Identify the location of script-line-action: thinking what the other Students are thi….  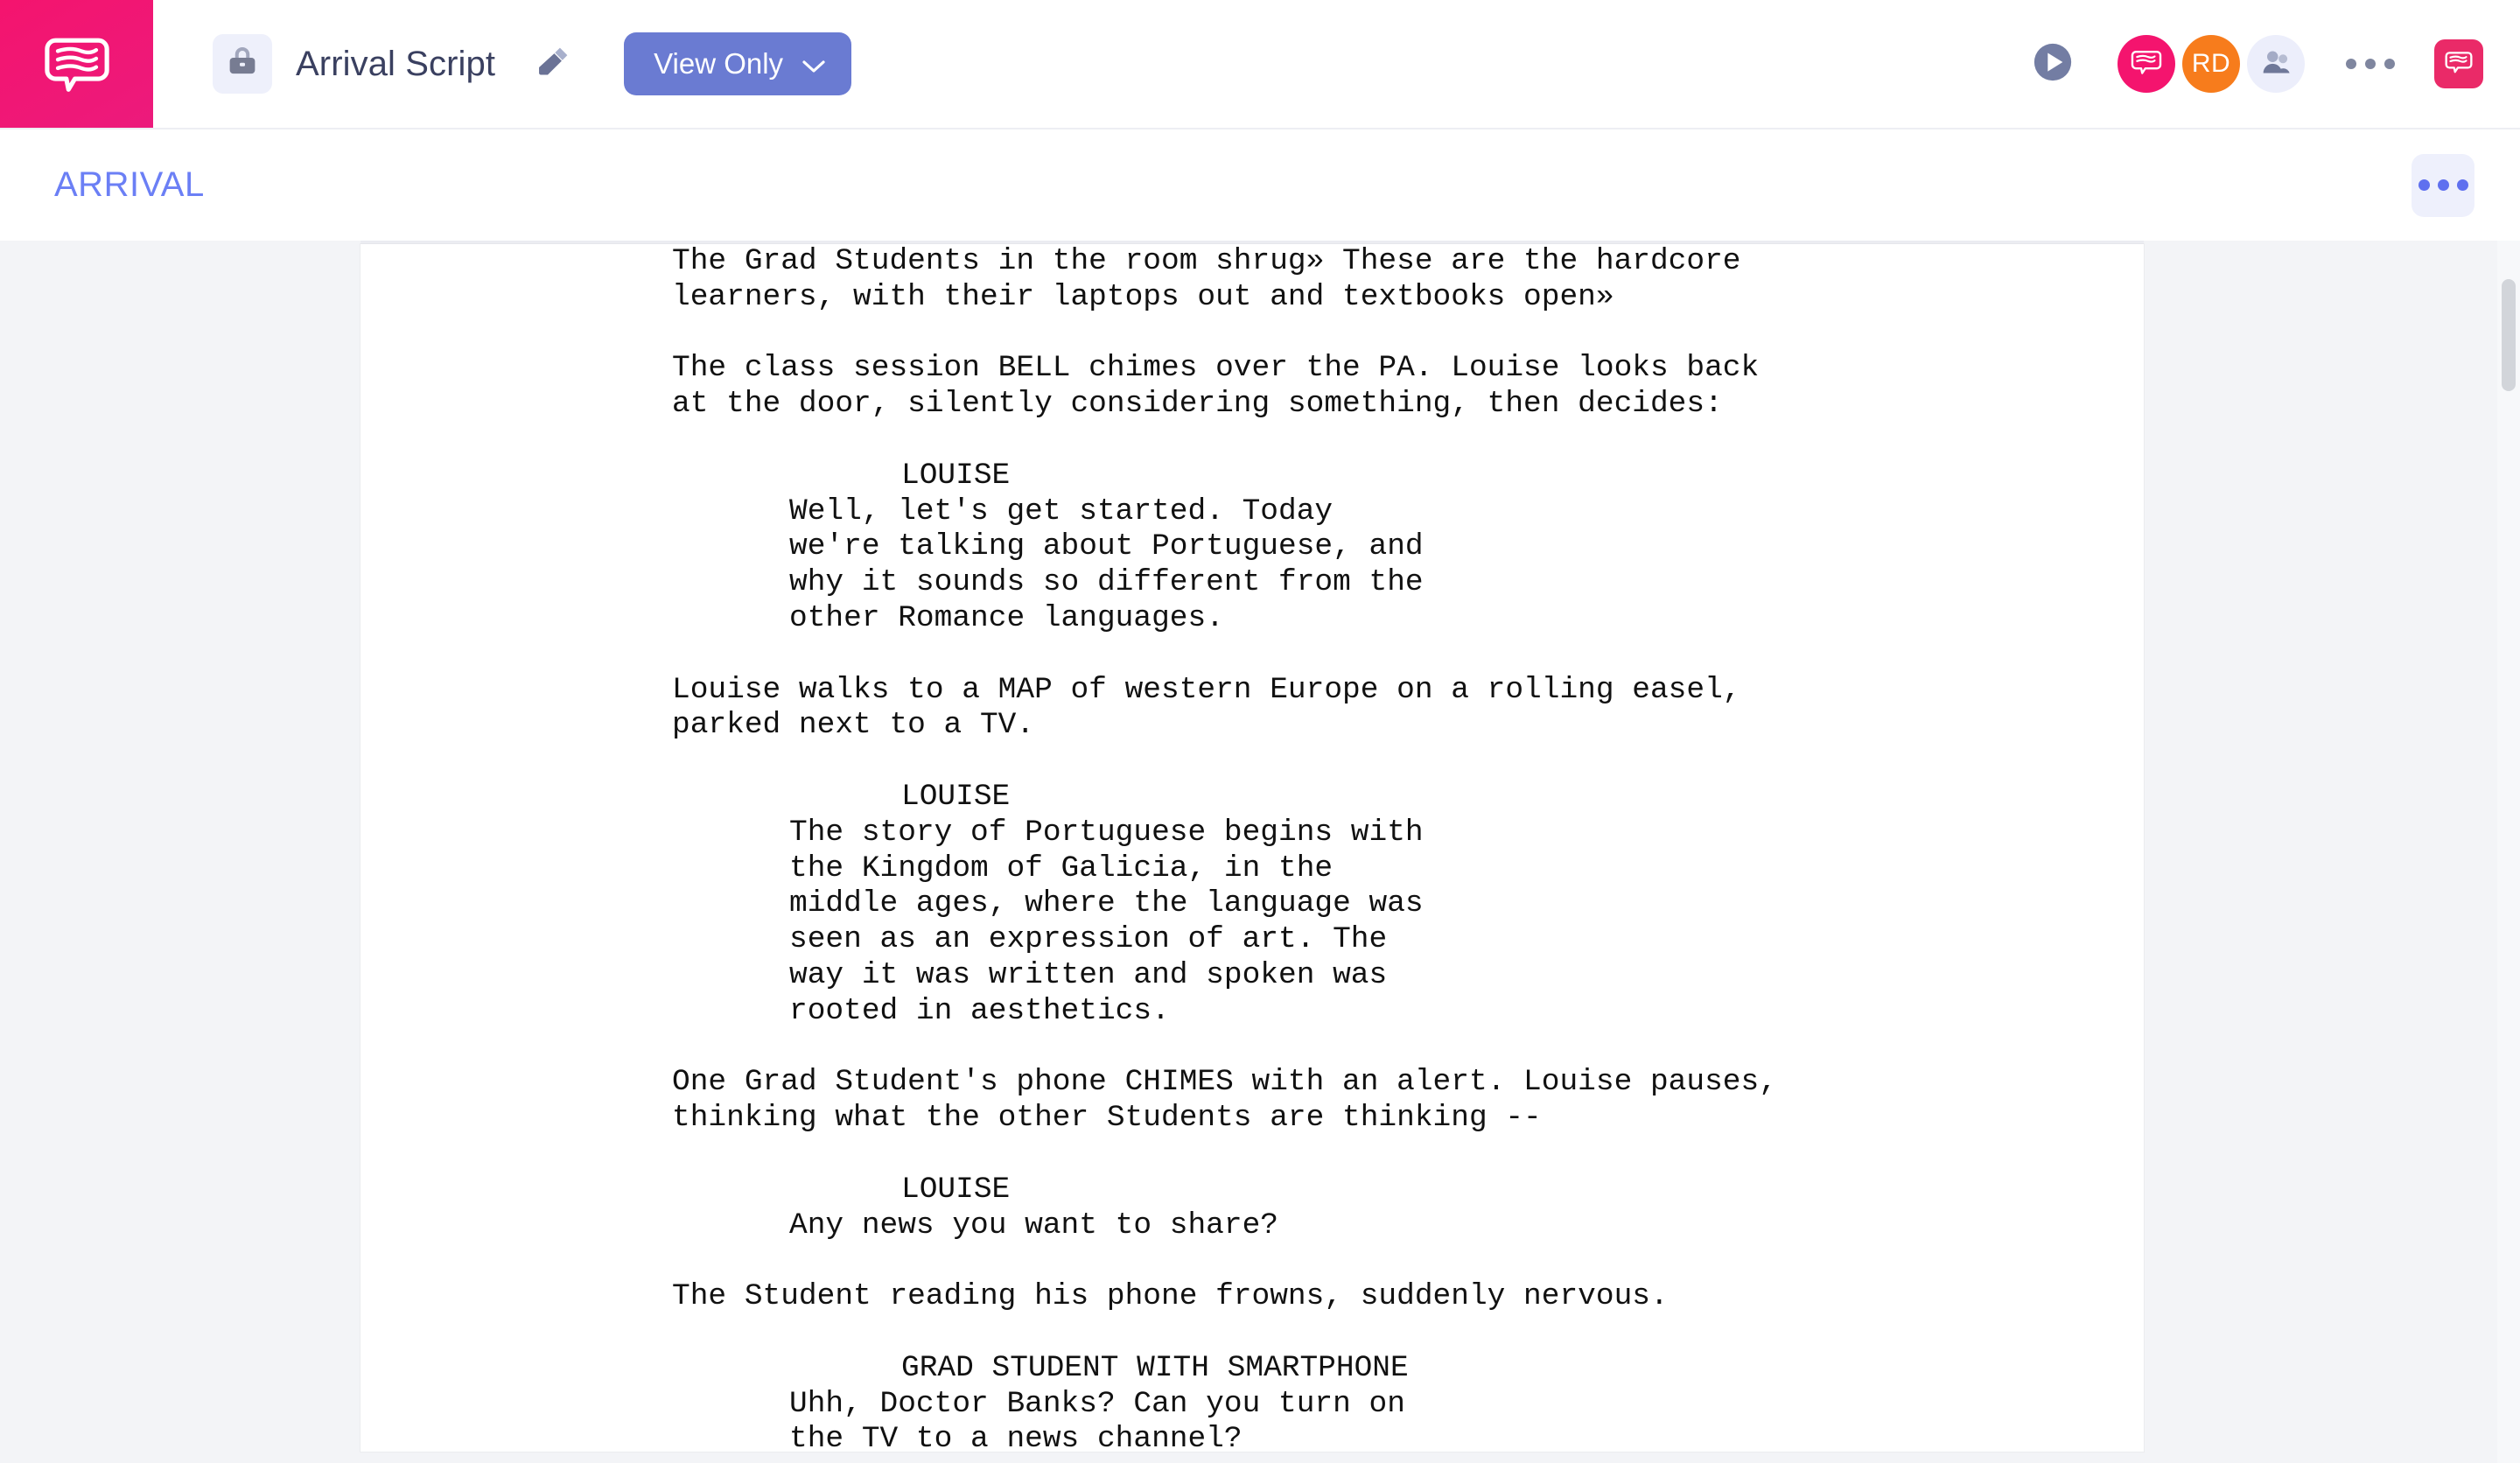
(1107, 1118).